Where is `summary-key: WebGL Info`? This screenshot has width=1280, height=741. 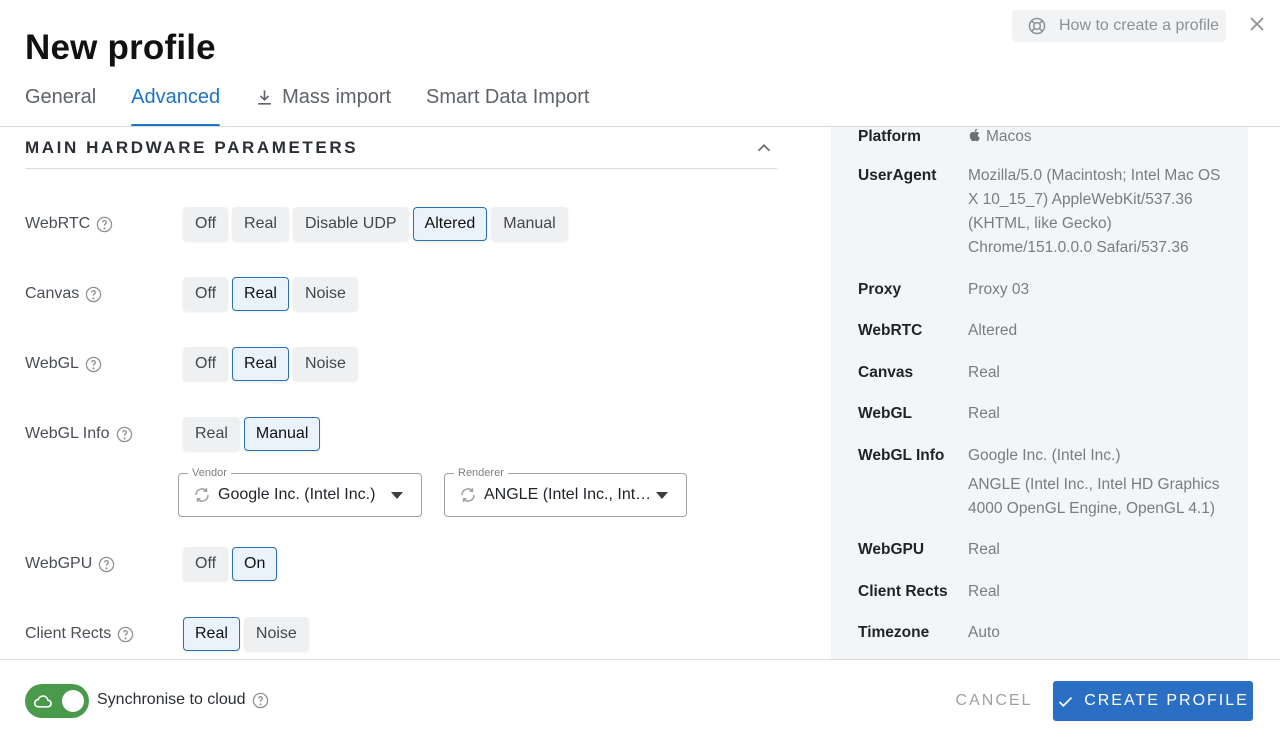 summary-key: WebGL Info is located at coordinates (901, 455).